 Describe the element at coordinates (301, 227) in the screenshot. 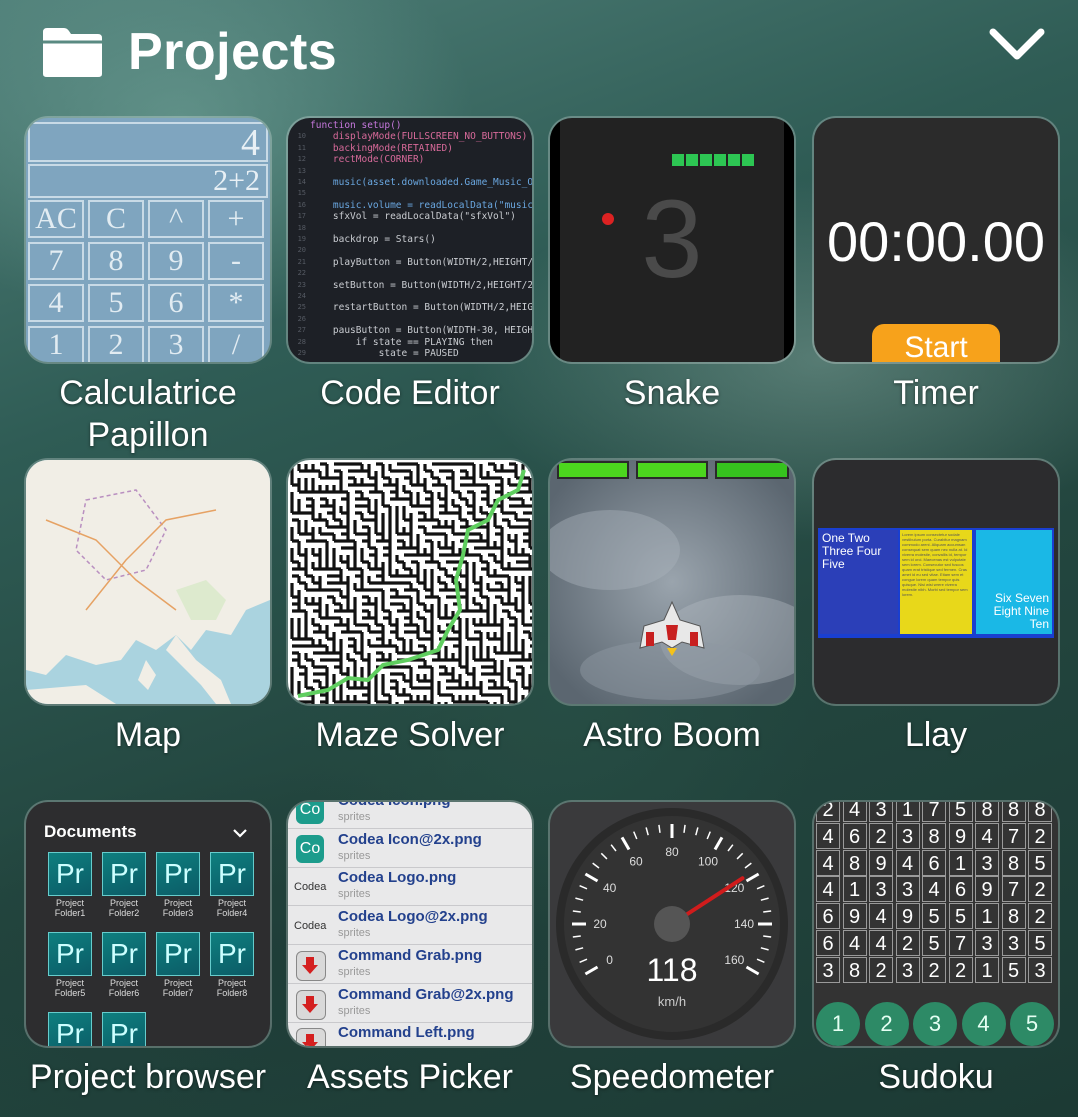

I see `code-line-number: 18` at that location.